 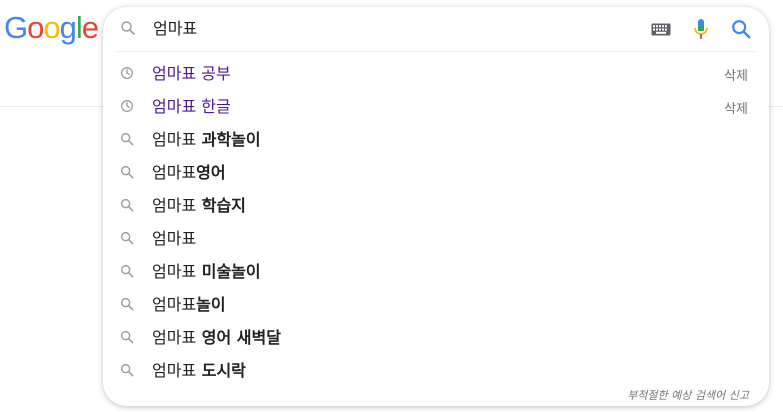 What do you see at coordinates (701, 29) in the screenshot?
I see `microphone-icon` at bounding box center [701, 29].